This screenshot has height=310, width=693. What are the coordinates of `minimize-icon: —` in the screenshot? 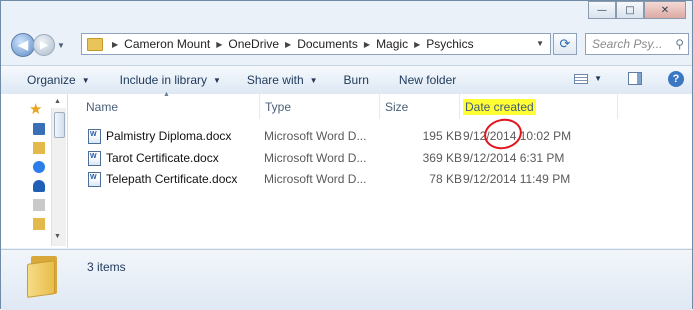 It's located at (602, 10).